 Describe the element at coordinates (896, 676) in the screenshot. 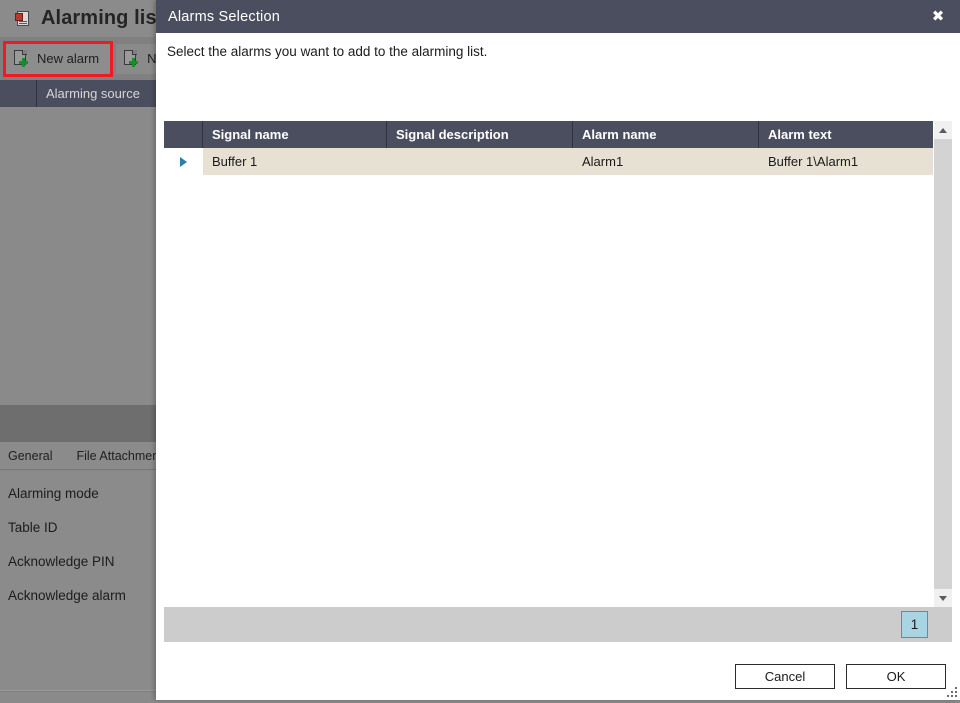

I see `ok-button: OK` at that location.